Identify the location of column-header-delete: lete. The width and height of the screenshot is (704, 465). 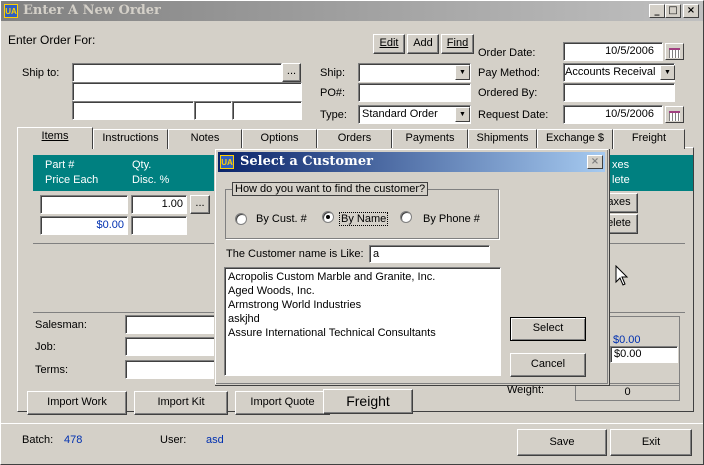
(621, 180).